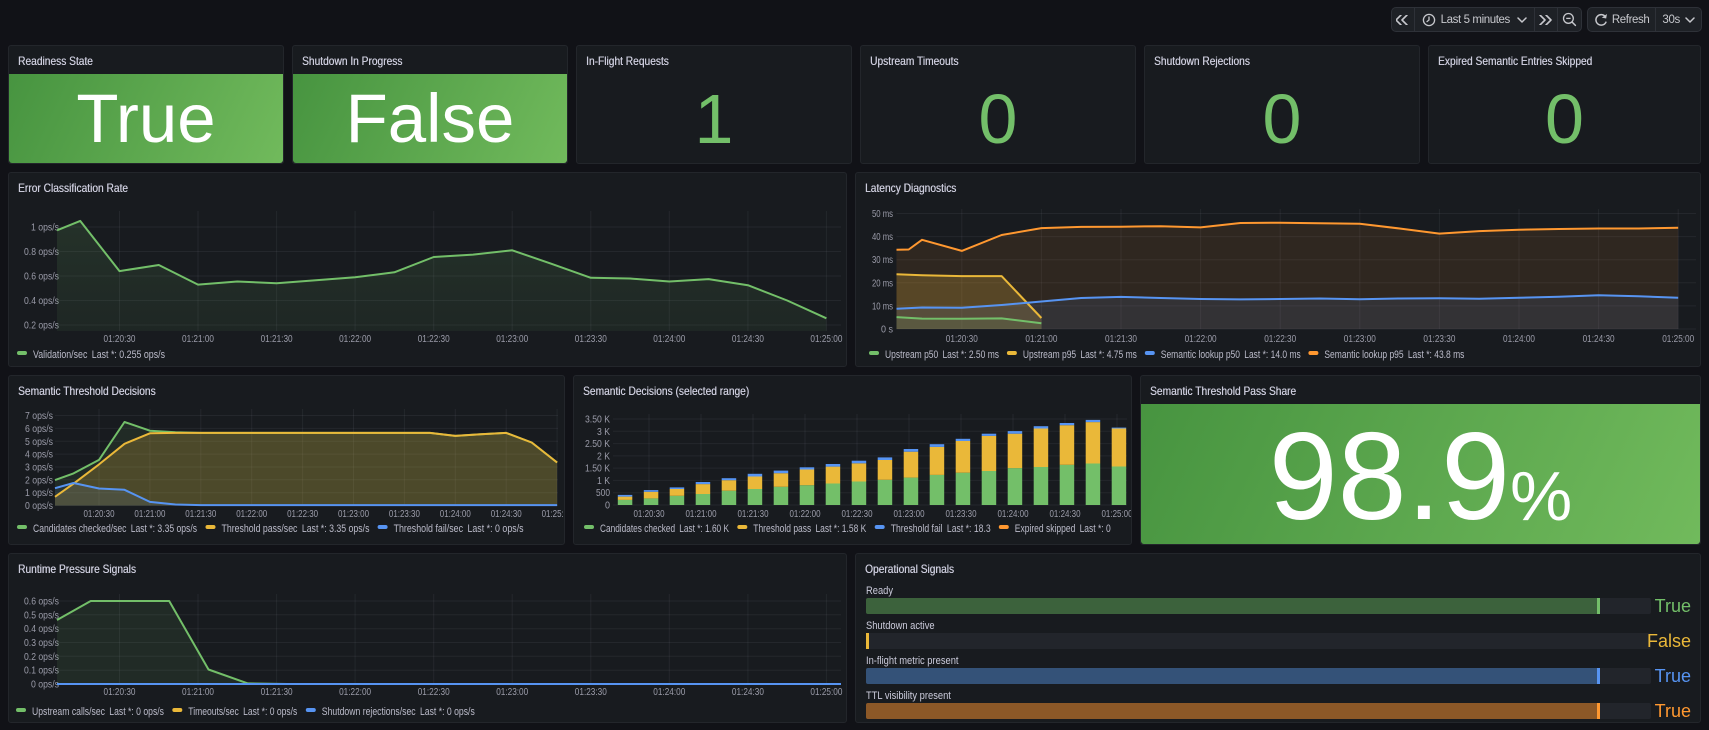 The width and height of the screenshot is (1709, 730). Describe the element at coordinates (887, 330) in the screenshot. I see `svg-text: 0 s` at that location.